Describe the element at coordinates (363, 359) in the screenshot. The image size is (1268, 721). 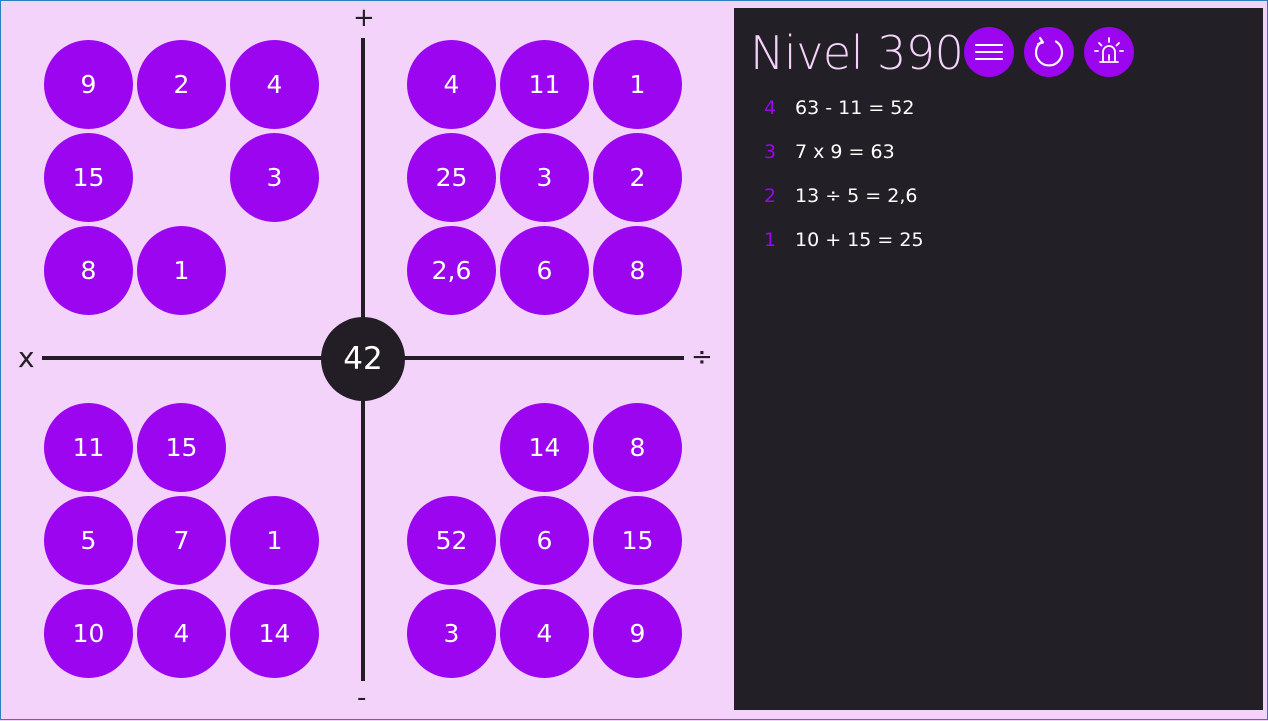
I see `target-number: 42` at that location.